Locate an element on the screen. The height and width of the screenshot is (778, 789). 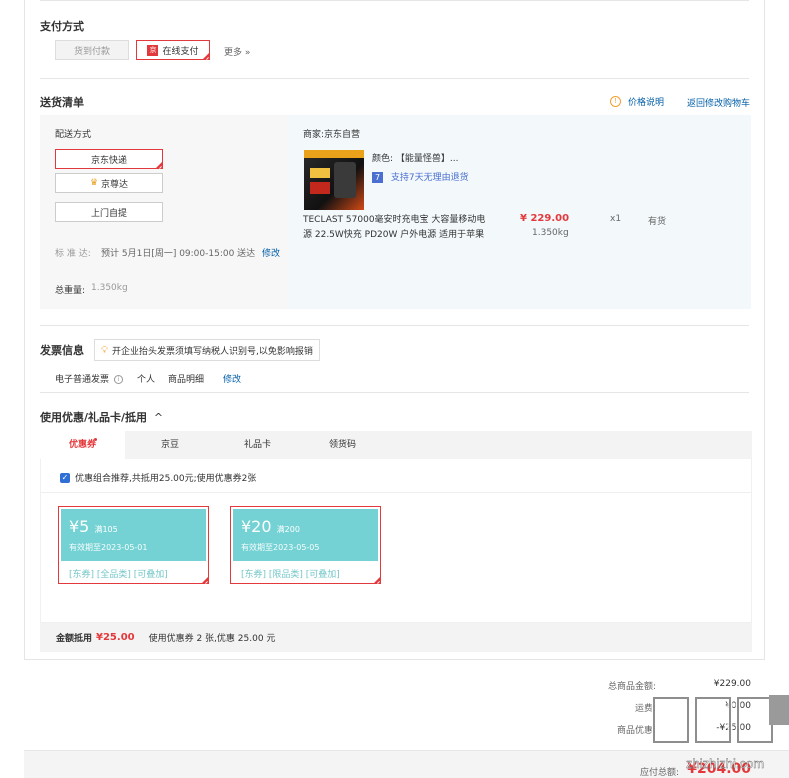
recommend-text: 优惠组合推荐,共抵用25.00元;使用优惠券2张 is located at coordinates (166, 479).